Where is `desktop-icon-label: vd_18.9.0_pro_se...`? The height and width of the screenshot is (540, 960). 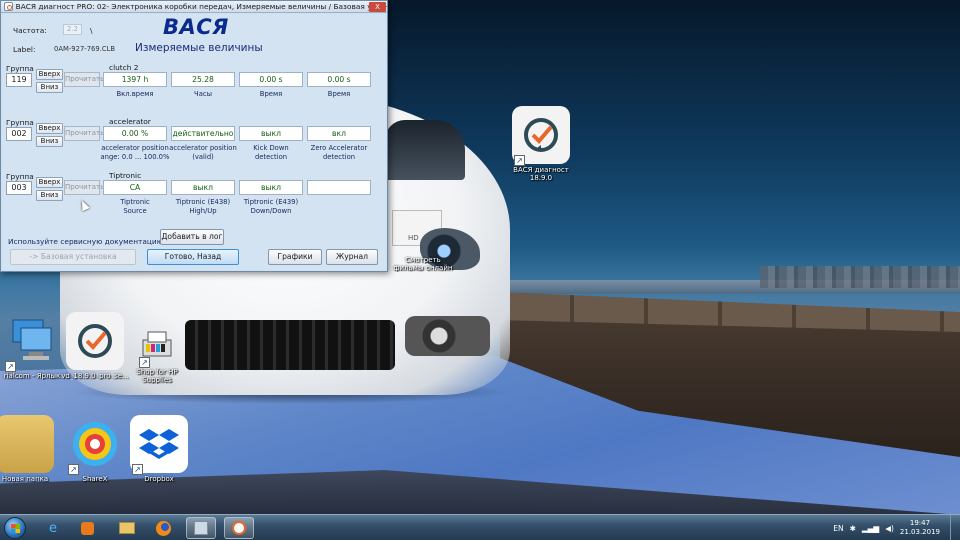 desktop-icon-label: vd_18.9.0_pro_se... is located at coordinates (95, 376).